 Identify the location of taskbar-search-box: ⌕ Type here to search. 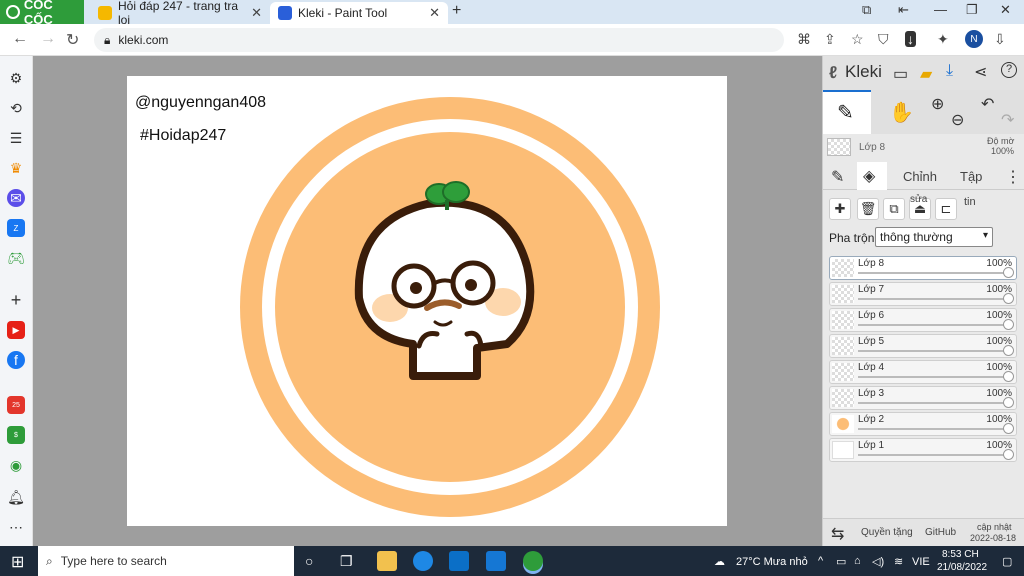
(166, 561).